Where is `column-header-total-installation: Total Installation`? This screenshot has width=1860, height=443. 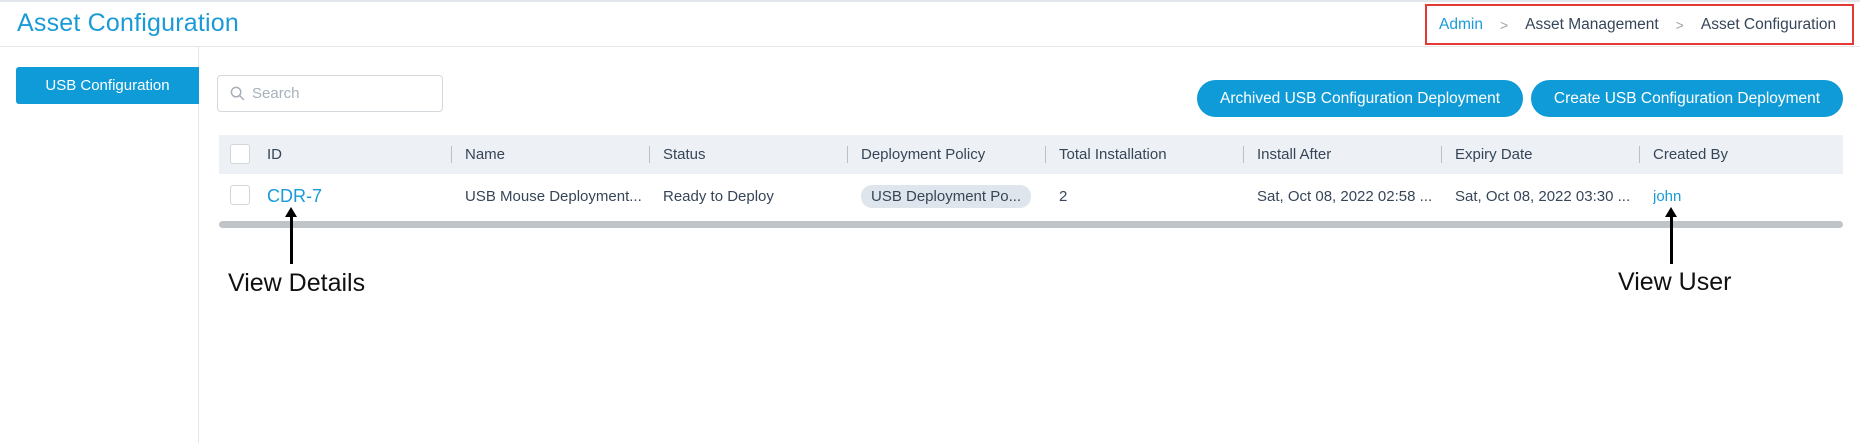 column-header-total-installation: Total Installation is located at coordinates (1113, 154).